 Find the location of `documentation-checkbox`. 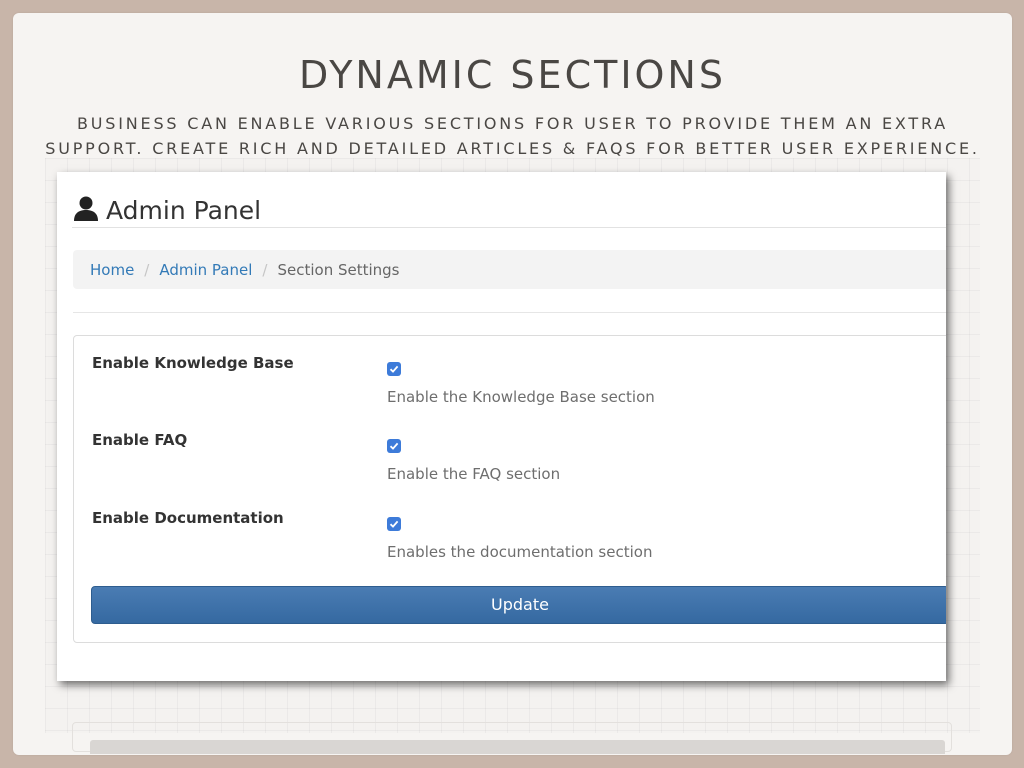

documentation-checkbox is located at coordinates (394, 524).